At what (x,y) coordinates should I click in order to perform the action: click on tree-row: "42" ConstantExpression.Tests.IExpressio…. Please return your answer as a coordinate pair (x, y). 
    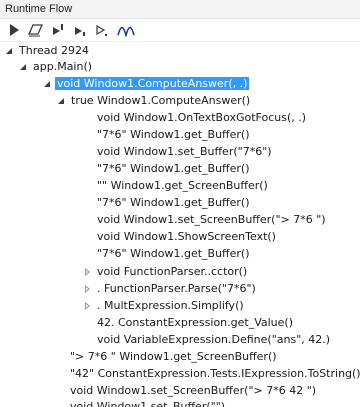
    Looking at the image, I should click on (215, 374).